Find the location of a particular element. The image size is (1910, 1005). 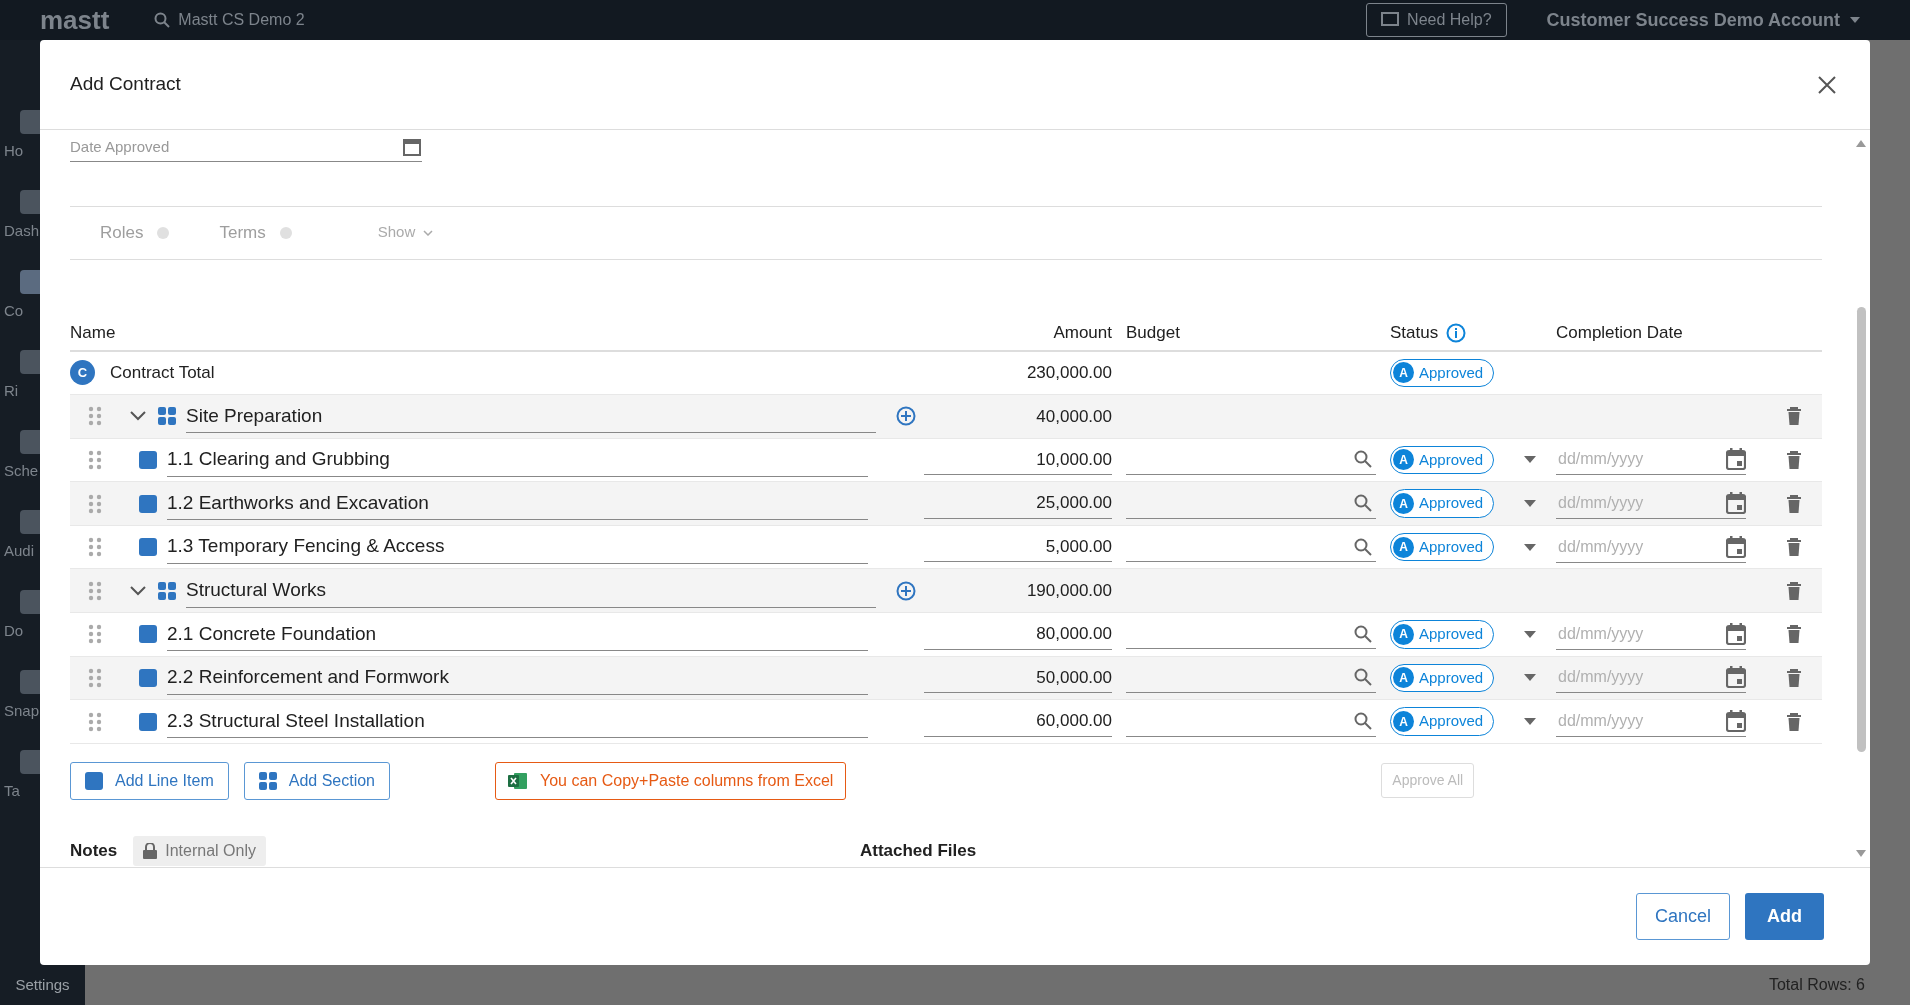

nav-label: Snap is located at coordinates (22, 711).